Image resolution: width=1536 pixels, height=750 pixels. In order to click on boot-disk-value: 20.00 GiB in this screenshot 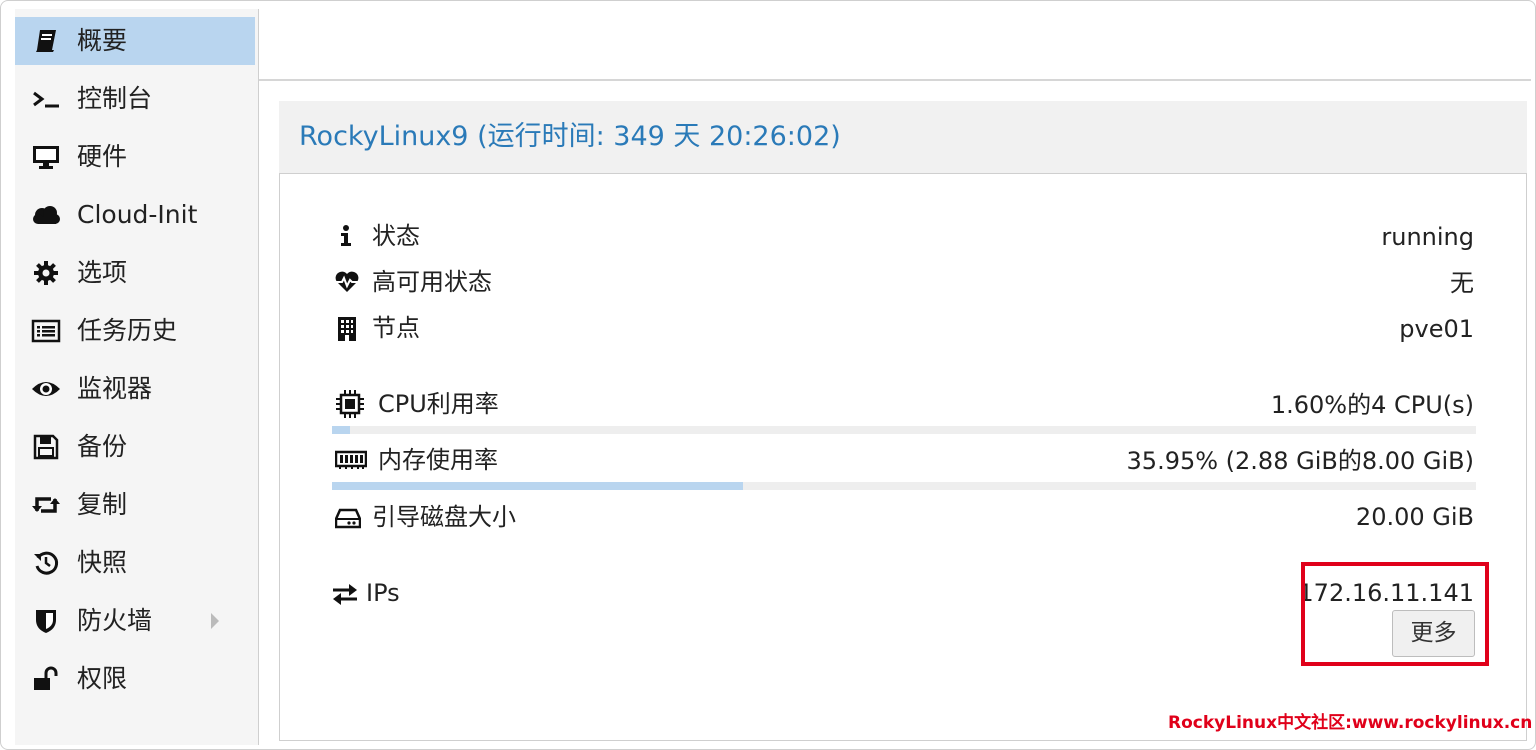, I will do `click(1414, 517)`.